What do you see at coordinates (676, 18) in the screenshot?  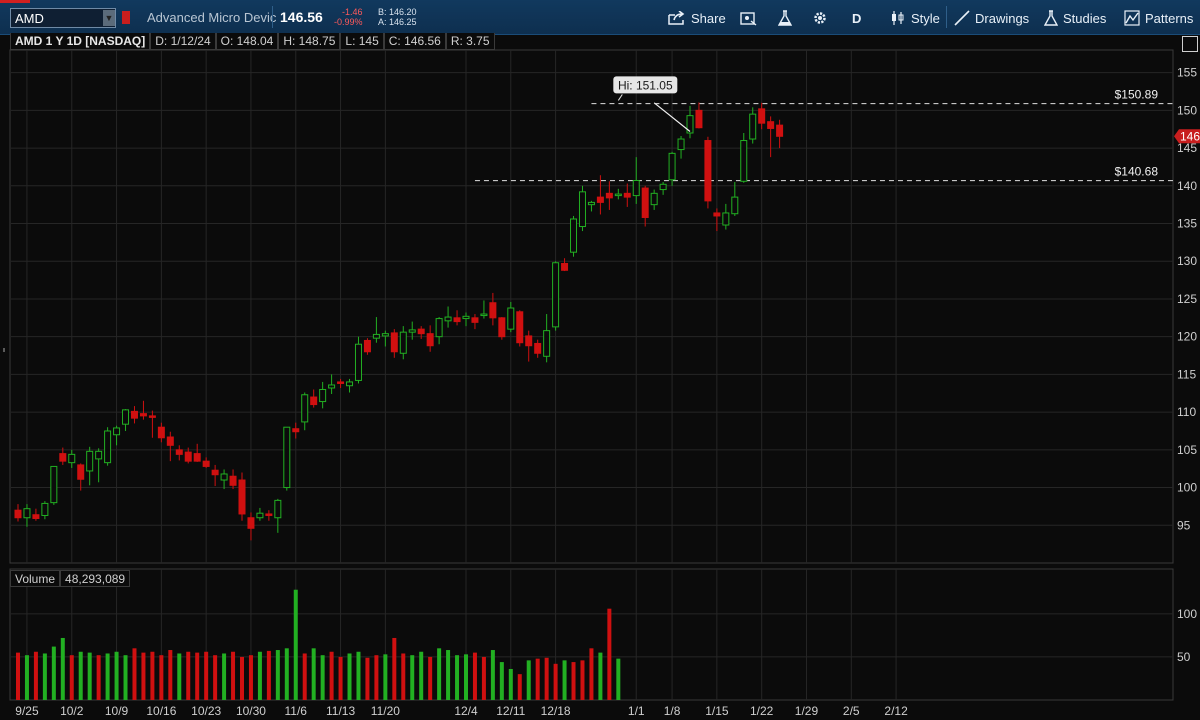 I see `share-icon` at bounding box center [676, 18].